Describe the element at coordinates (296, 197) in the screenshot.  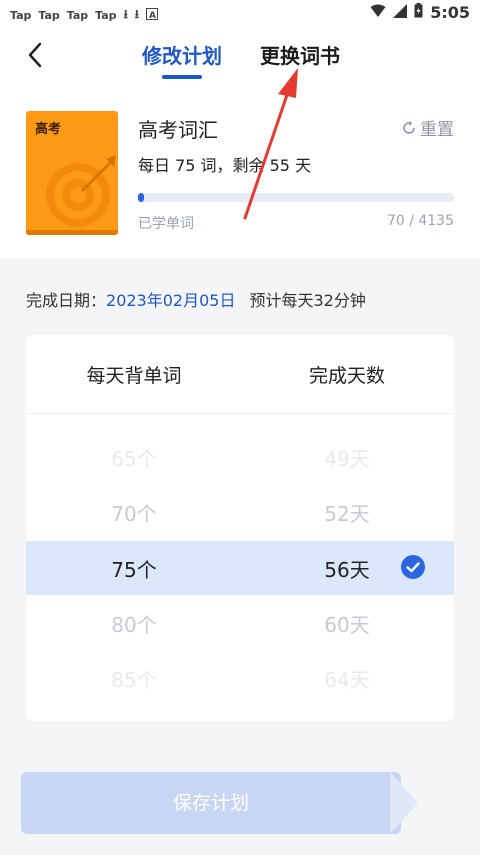
I see `learning-progress-bar` at that location.